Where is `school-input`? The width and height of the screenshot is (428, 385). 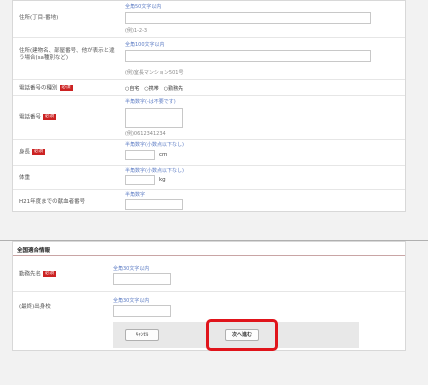 school-input is located at coordinates (142, 311).